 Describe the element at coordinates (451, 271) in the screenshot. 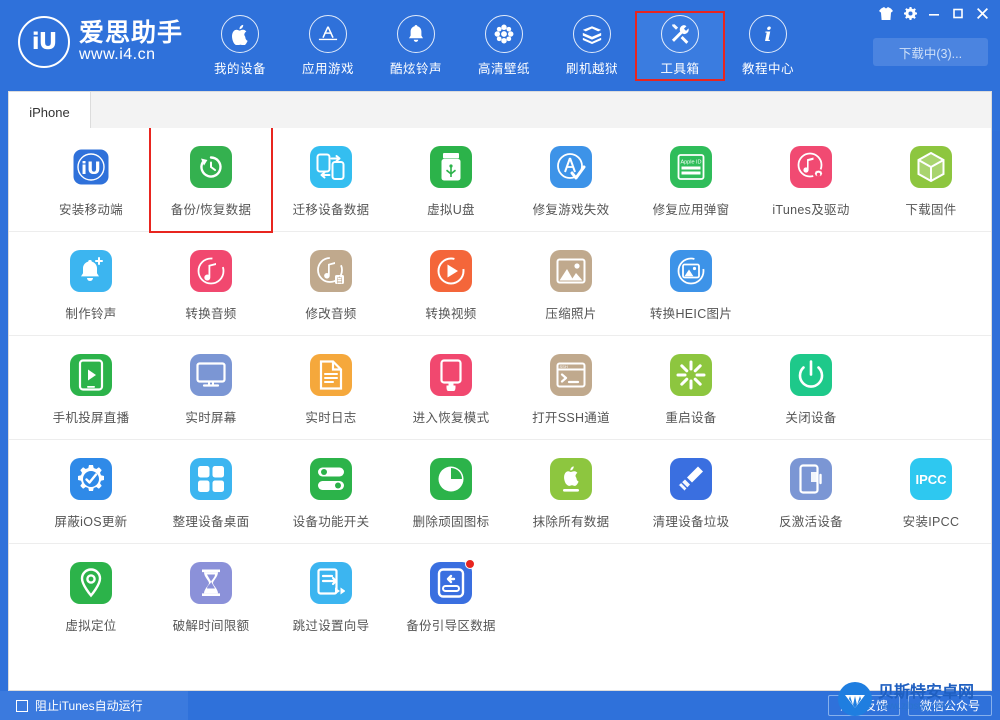

I see `convert-video-icon` at that location.